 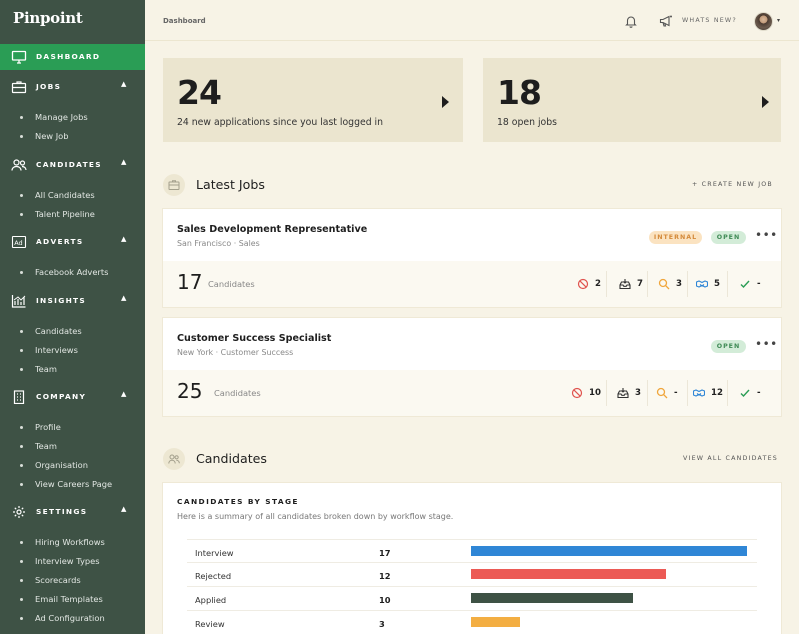 I want to click on metric-value: -, so click(x=759, y=393).